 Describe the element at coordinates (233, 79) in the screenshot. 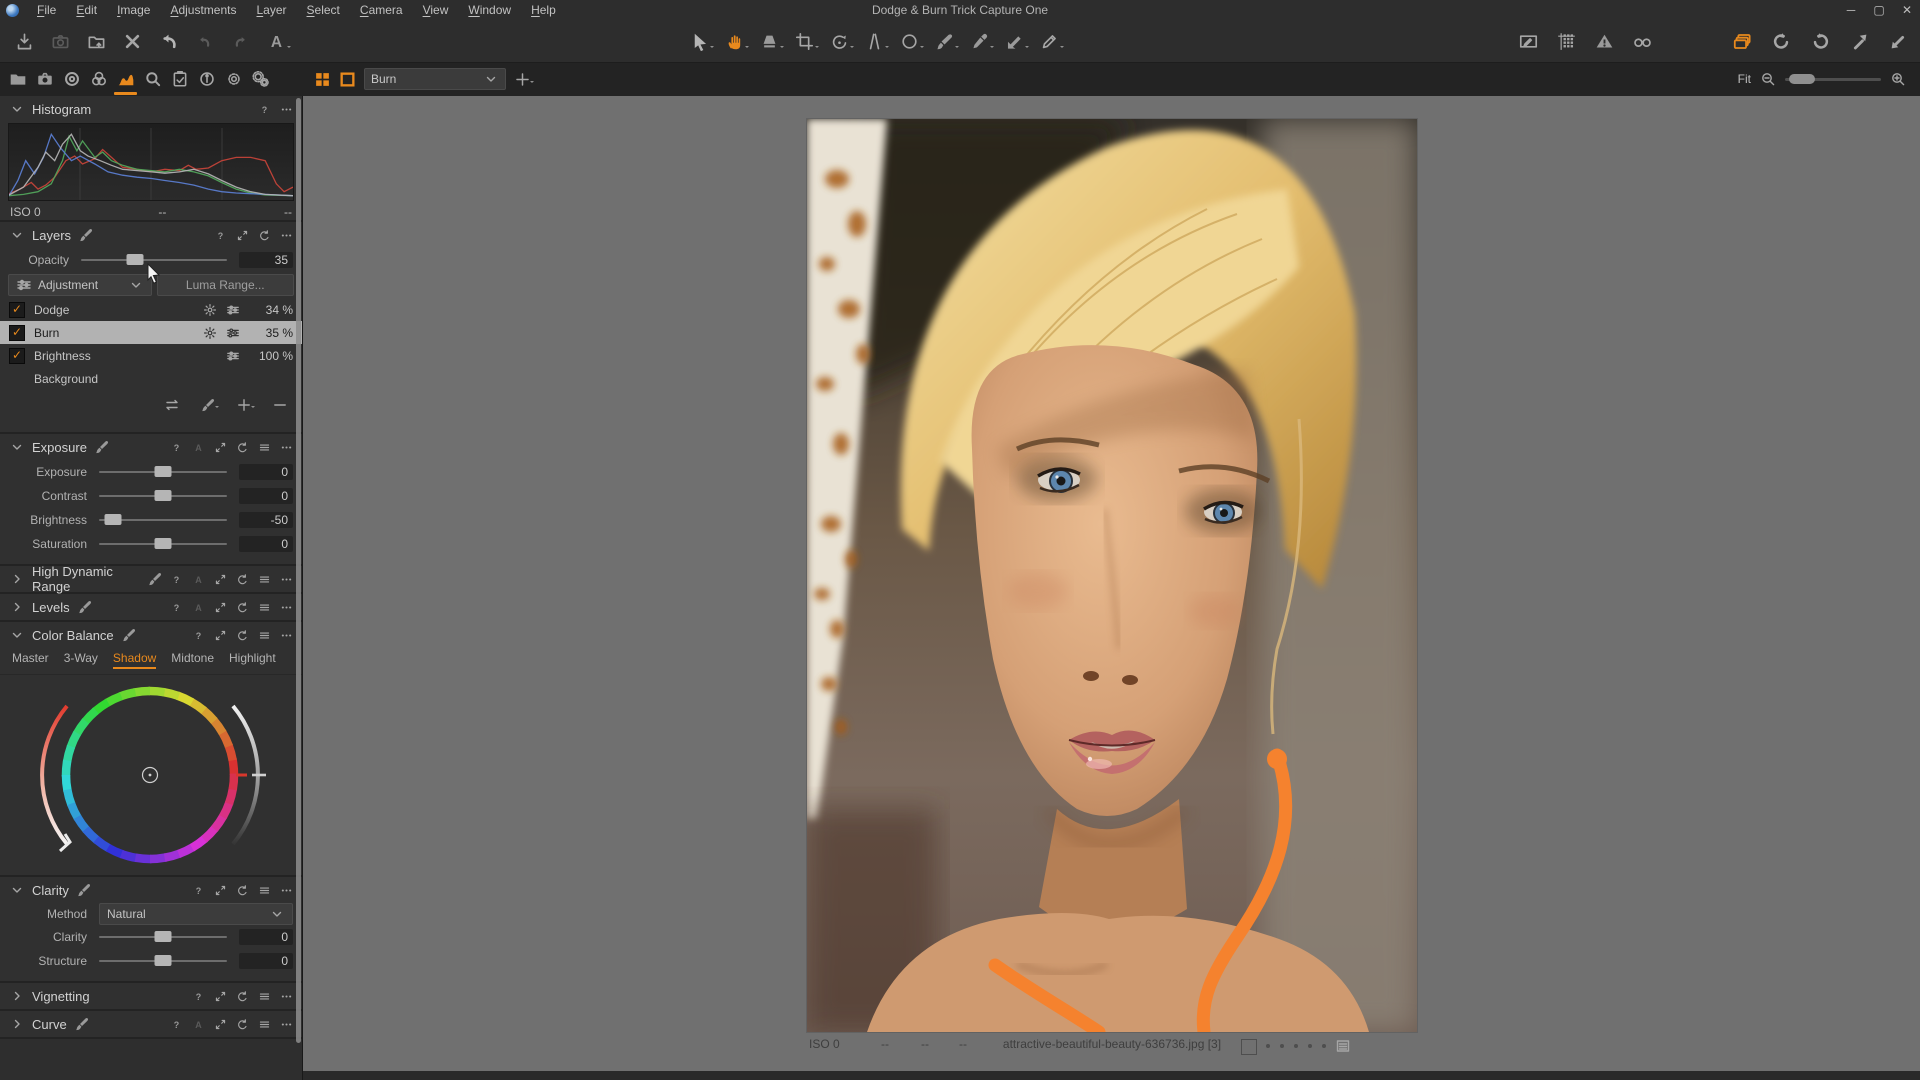

I see `tool-tab-settings` at that location.